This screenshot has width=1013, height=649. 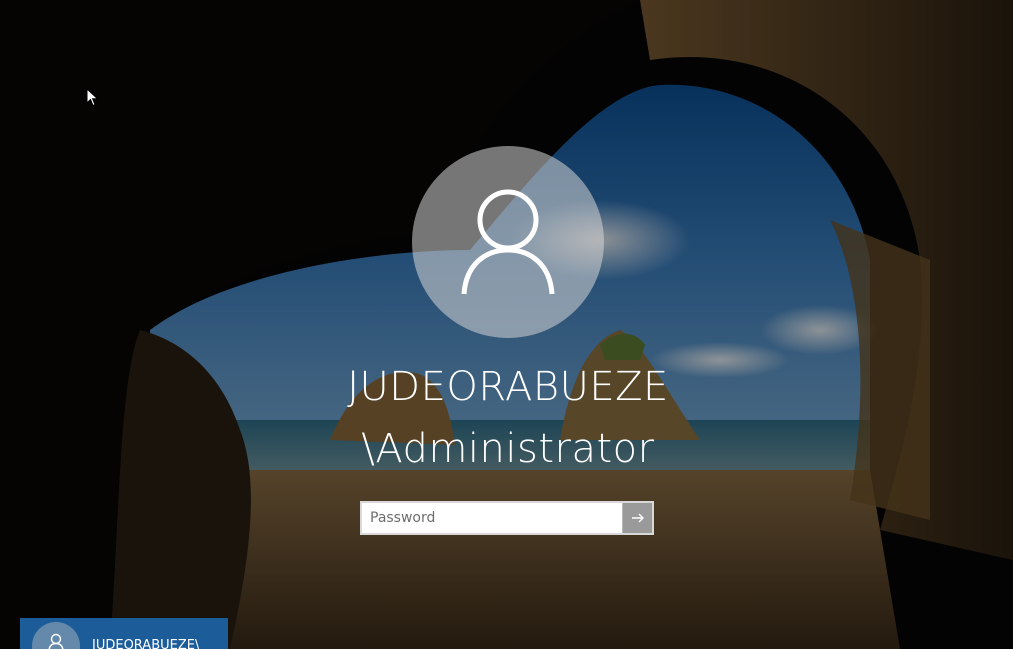 What do you see at coordinates (124, 633) in the screenshot?
I see `user-switch-tile: JUDEORABUEZE\` at bounding box center [124, 633].